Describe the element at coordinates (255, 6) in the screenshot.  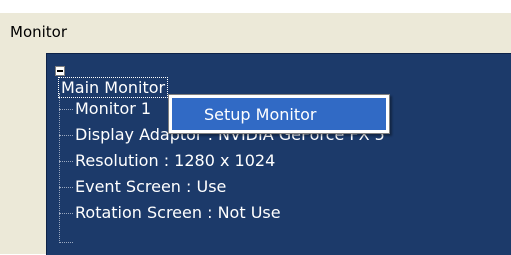
I see `top-strip` at that location.